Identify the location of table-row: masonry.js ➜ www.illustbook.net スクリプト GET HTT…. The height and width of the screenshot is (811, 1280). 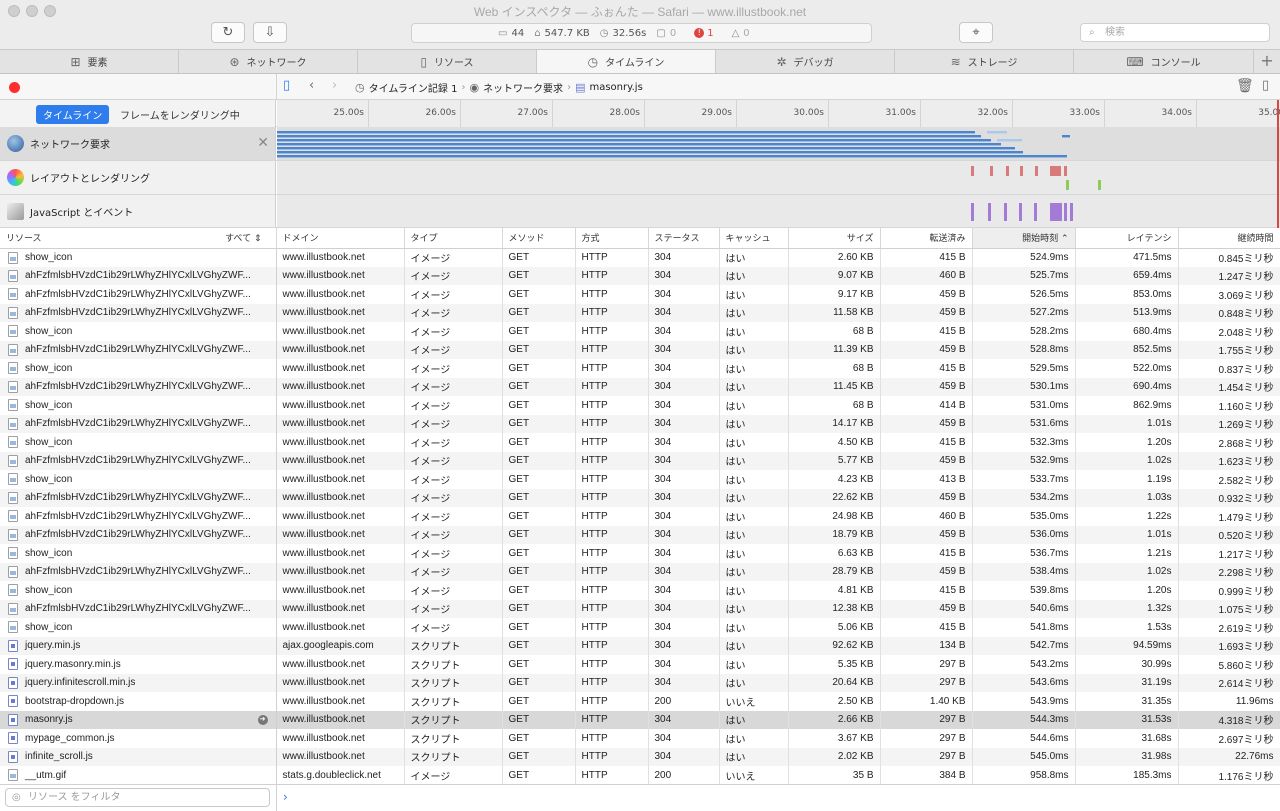
(640, 719).